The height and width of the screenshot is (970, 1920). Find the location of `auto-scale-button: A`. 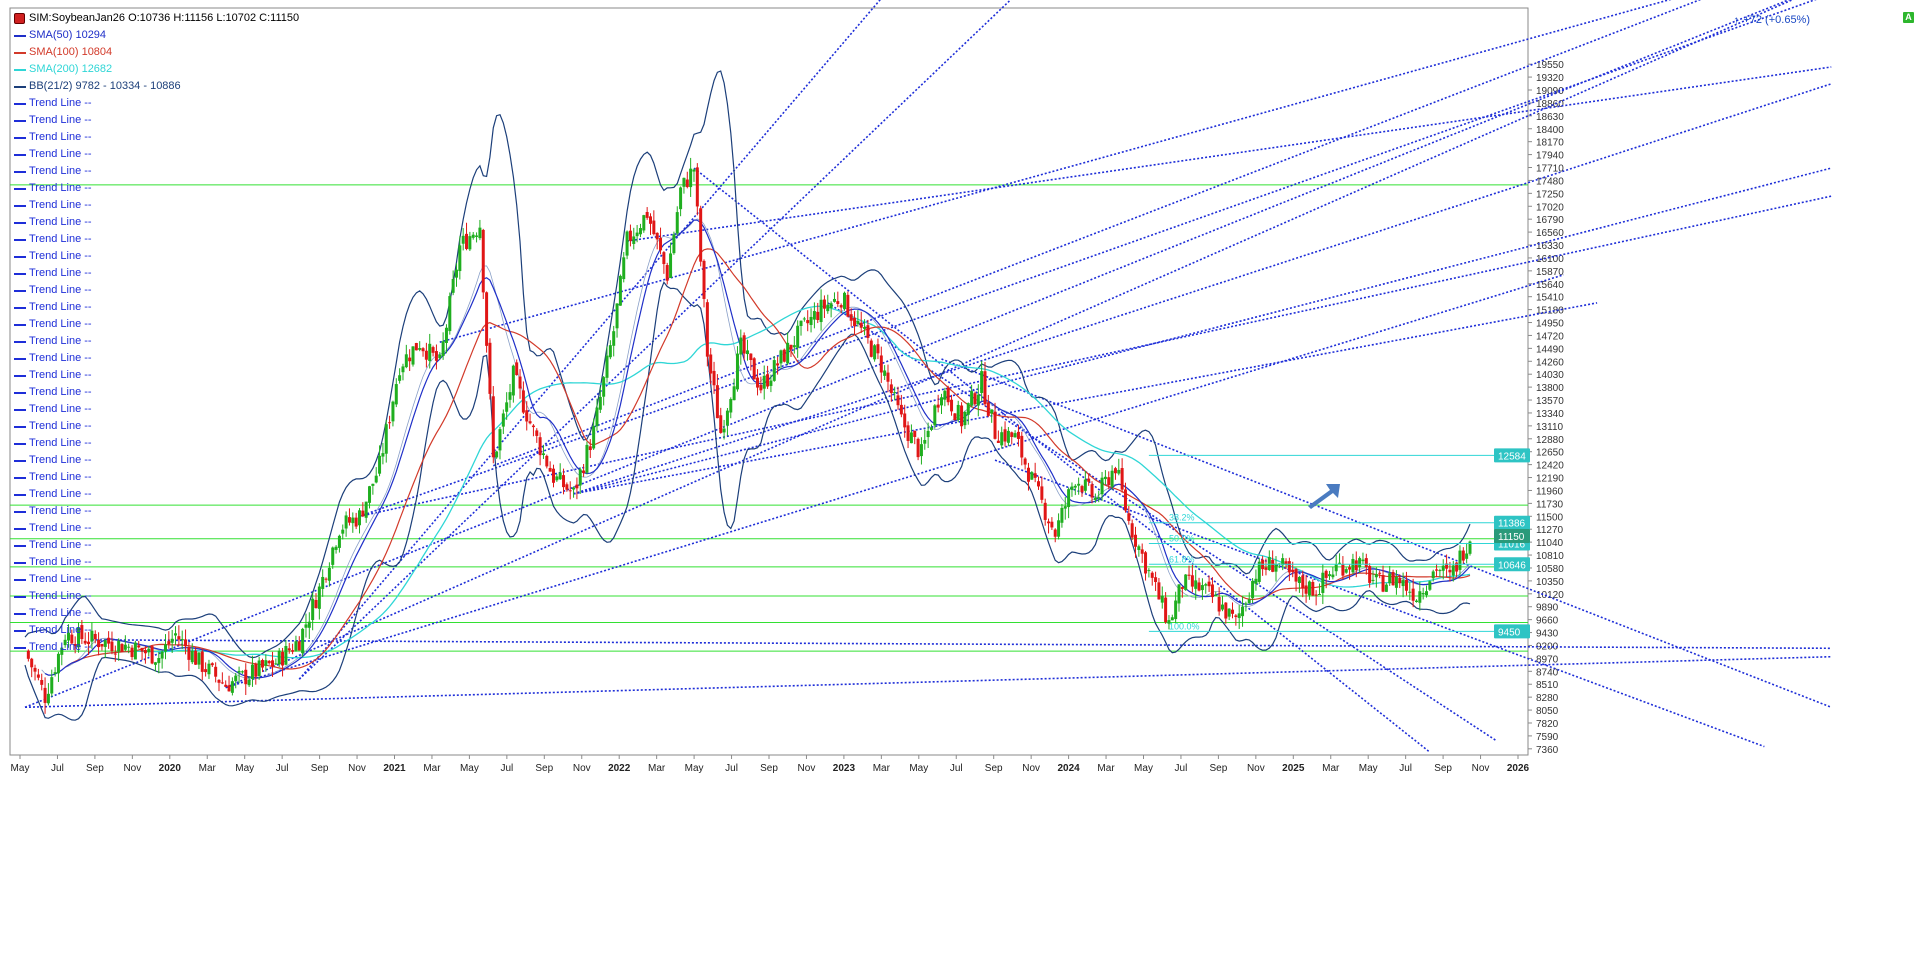

auto-scale-button: A is located at coordinates (1908, 17).